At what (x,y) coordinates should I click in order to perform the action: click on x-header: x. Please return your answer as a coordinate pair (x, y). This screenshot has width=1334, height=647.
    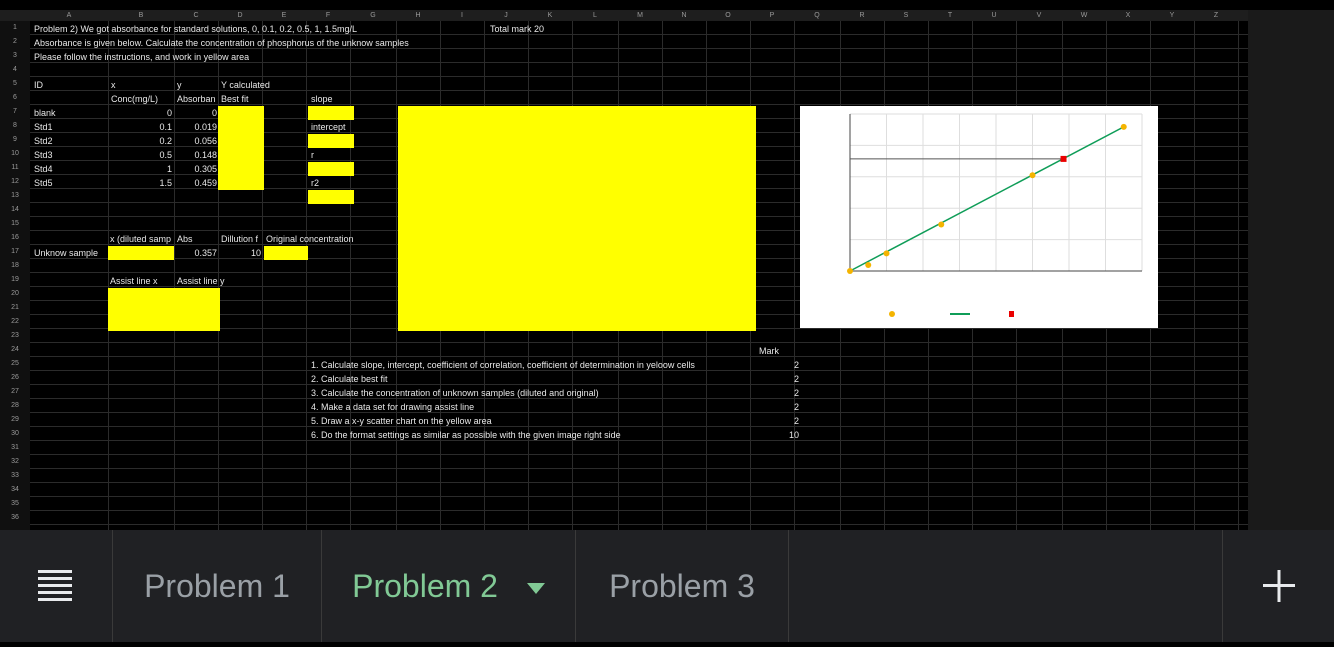
    Looking at the image, I should click on (113, 85).